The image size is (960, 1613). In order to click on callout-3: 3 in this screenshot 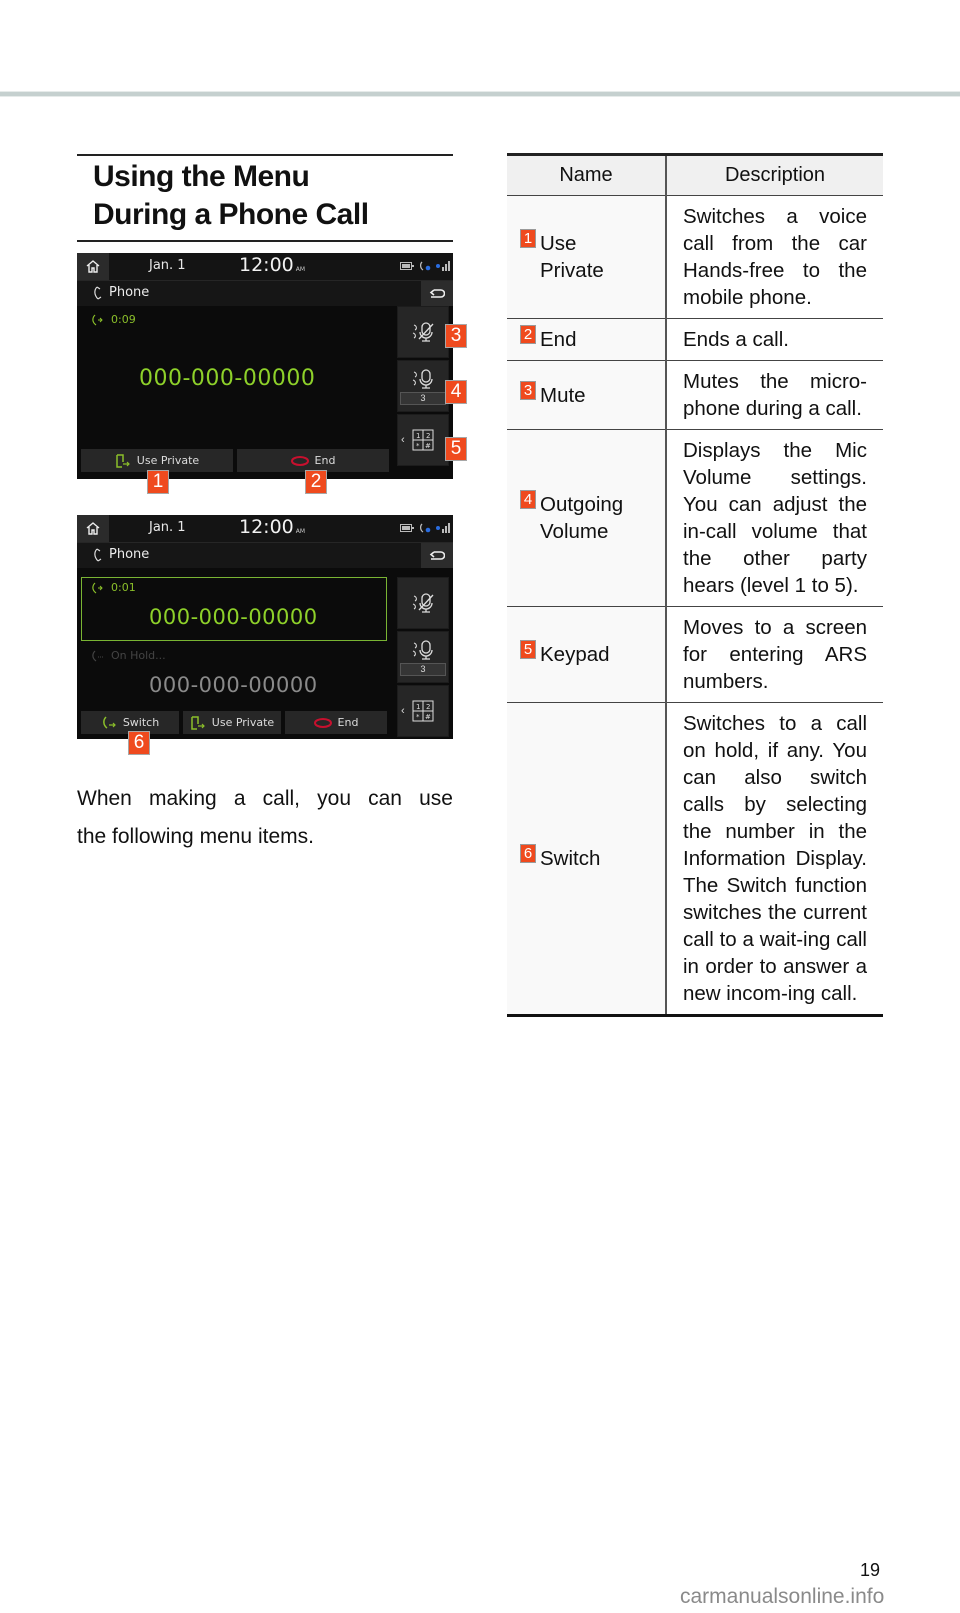, I will do `click(528, 390)`.